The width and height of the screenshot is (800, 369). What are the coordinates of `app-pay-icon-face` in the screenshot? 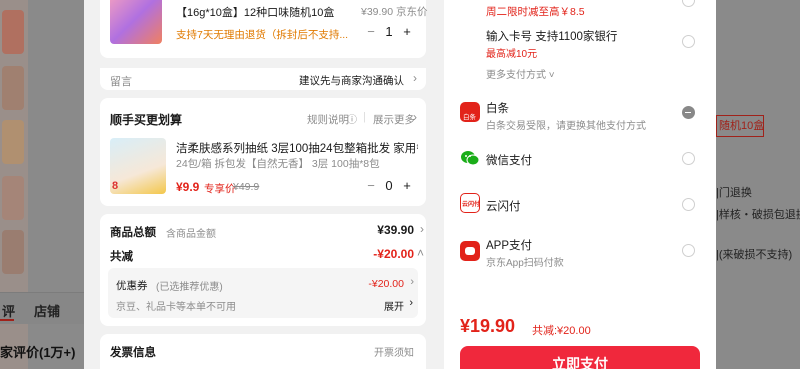 It's located at (470, 251).